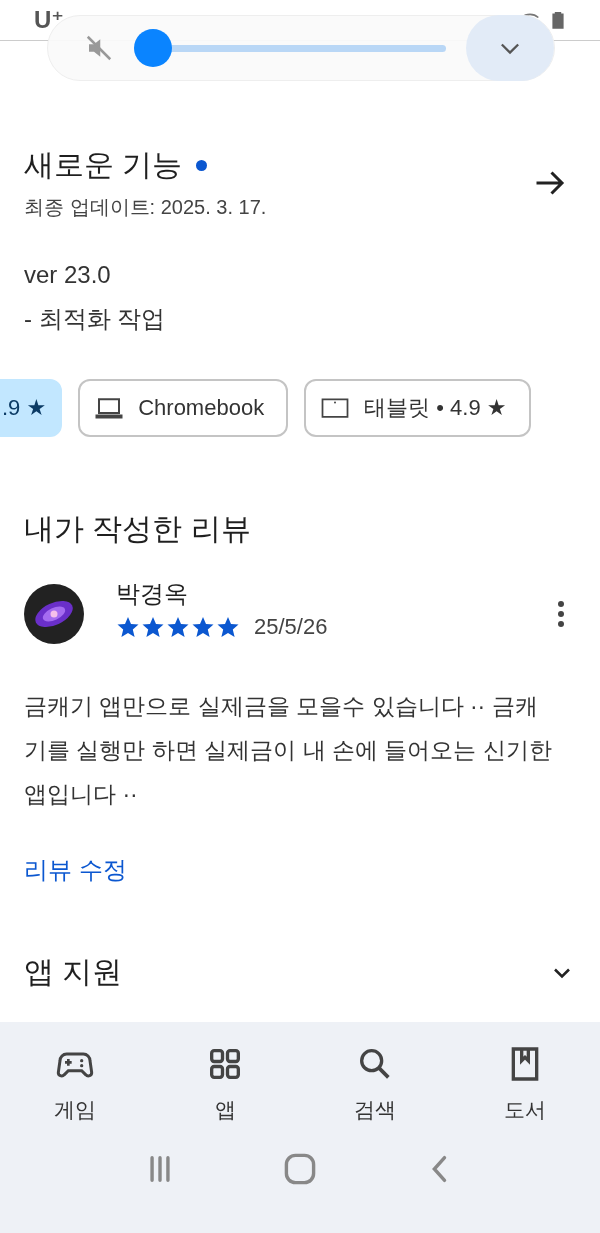  Describe the element at coordinates (103, 165) in the screenshot. I see `section-title: 새로운 기능` at that location.